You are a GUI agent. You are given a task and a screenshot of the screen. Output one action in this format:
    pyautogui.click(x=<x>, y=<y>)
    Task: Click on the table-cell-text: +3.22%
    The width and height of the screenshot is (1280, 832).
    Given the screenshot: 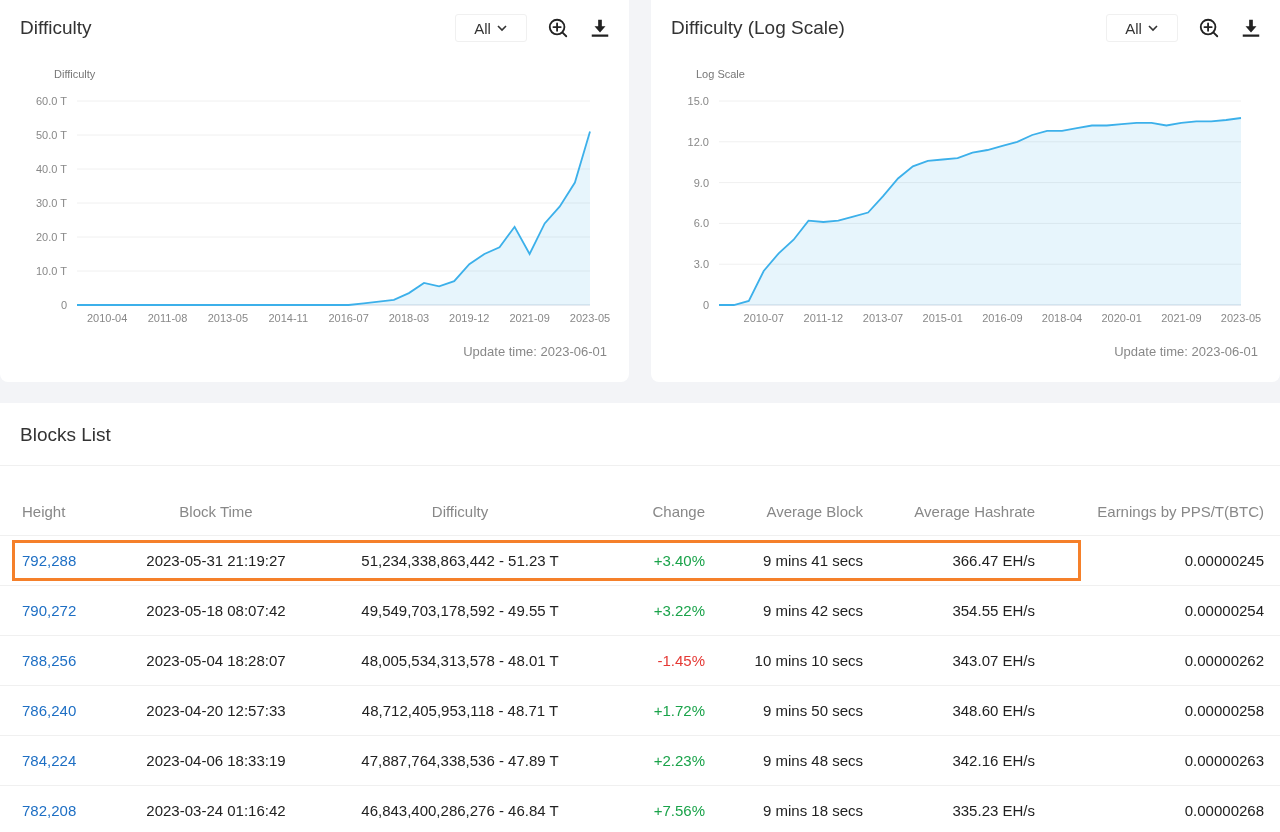 What is the action you would take?
    pyautogui.click(x=678, y=610)
    